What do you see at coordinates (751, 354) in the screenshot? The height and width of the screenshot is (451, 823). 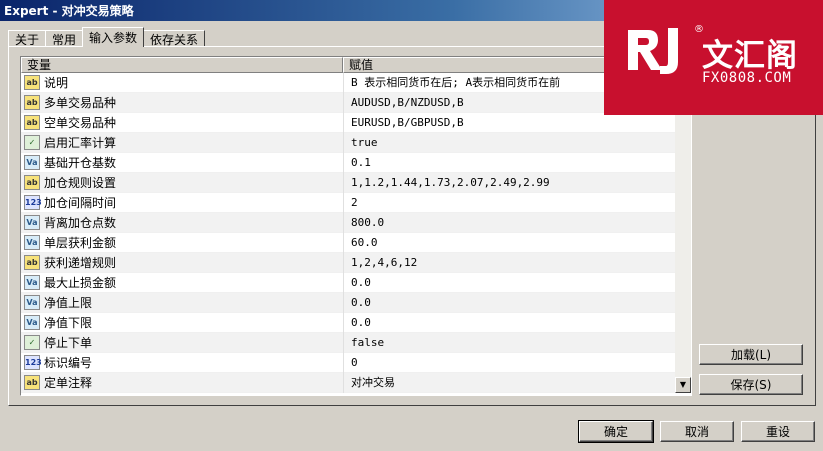 I see `load-button: 加载(L)` at bounding box center [751, 354].